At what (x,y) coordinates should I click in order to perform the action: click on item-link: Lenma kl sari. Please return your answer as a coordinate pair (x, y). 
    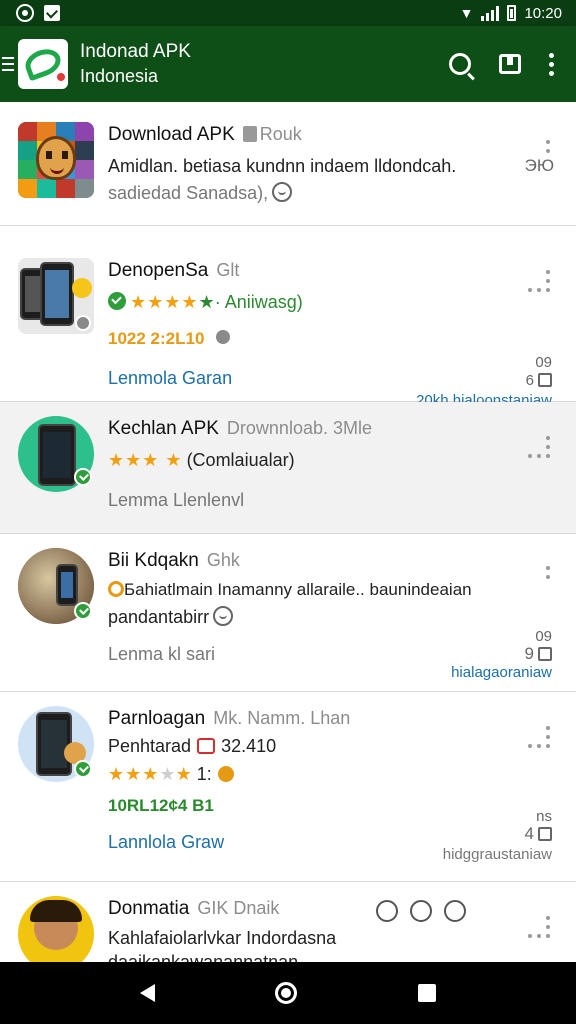
    Looking at the image, I should click on (161, 654).